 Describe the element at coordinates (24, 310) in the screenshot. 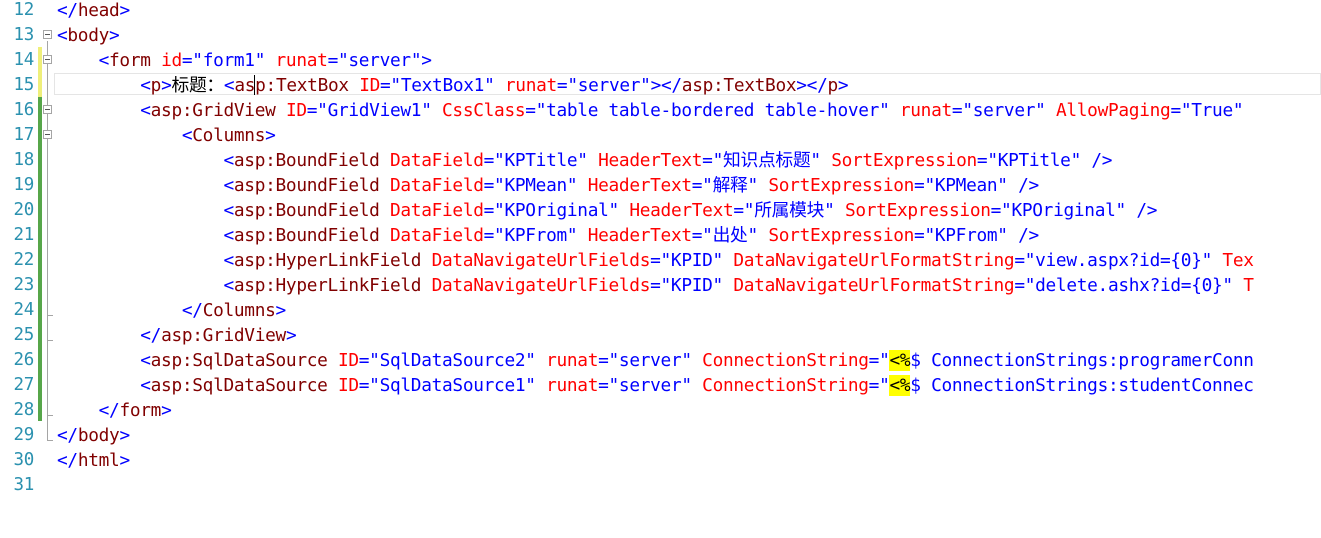

I see `line-number: 24` at that location.